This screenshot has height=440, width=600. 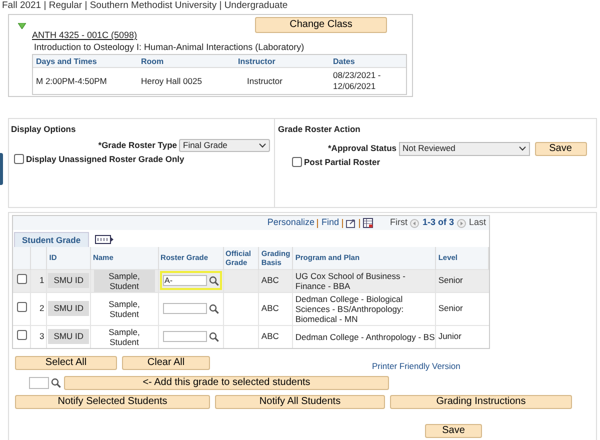 What do you see at coordinates (416, 366) in the screenshot?
I see `printer-friendly-link: Printer Friendly Version` at bounding box center [416, 366].